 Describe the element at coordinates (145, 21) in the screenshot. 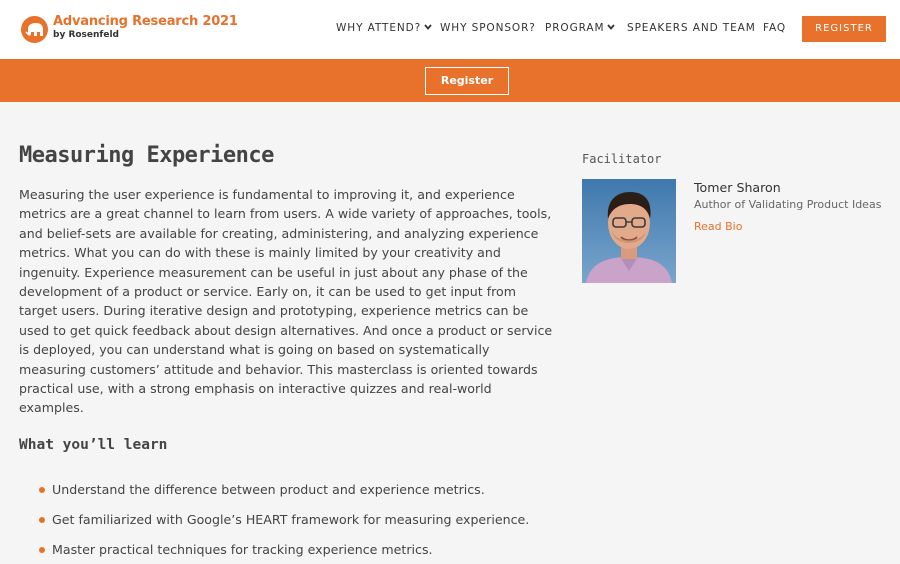

I see `brand-title: Advancing Research 2021` at that location.